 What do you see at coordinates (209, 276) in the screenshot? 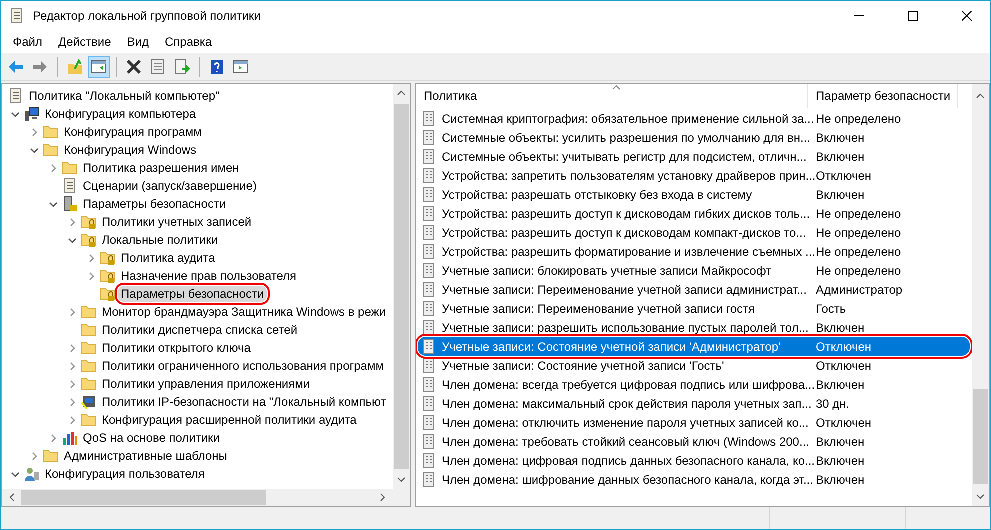
I see `tree-item: Назначение прав пользователя` at bounding box center [209, 276].